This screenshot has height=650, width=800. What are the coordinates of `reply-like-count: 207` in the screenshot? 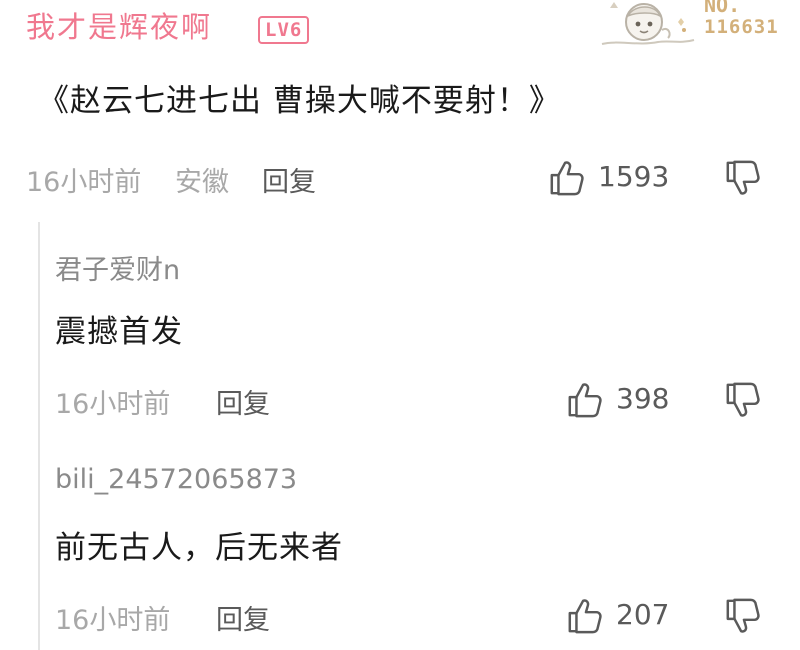 It's located at (643, 614).